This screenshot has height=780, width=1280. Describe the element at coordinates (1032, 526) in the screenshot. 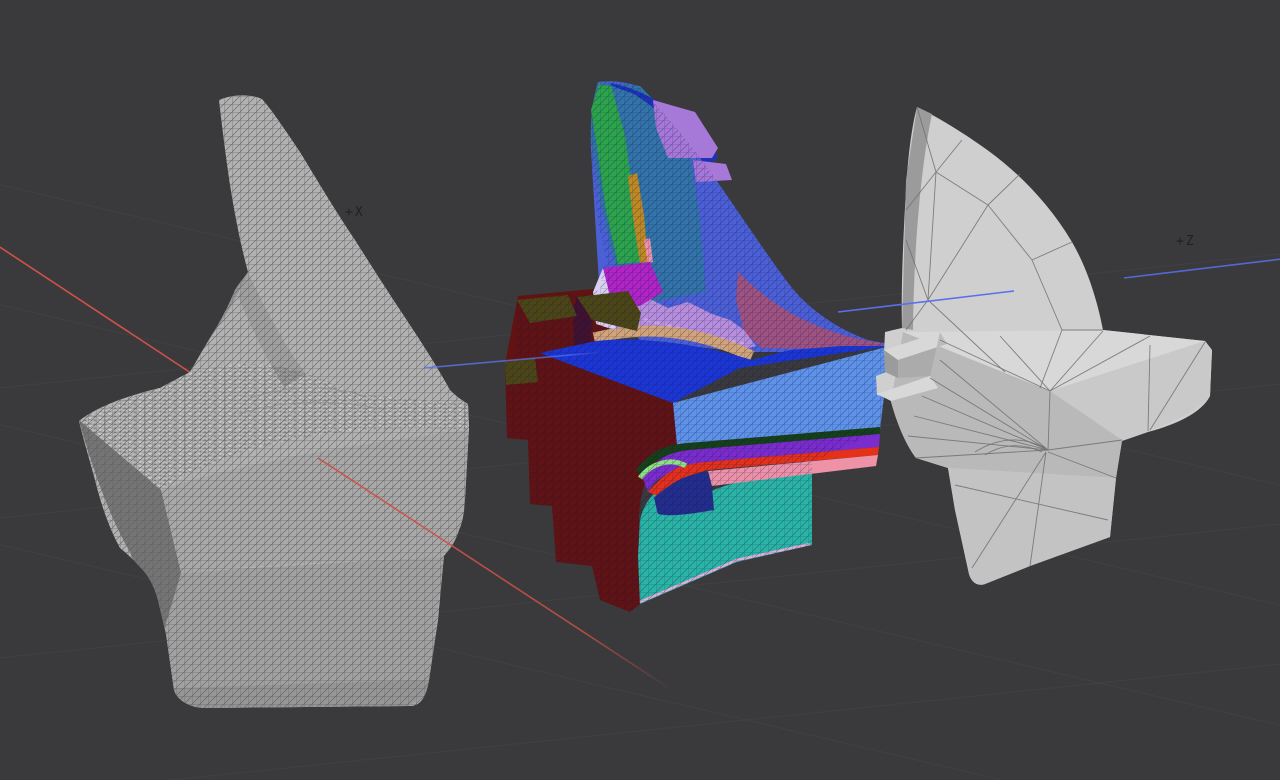

I see `mesh-base-face` at that location.